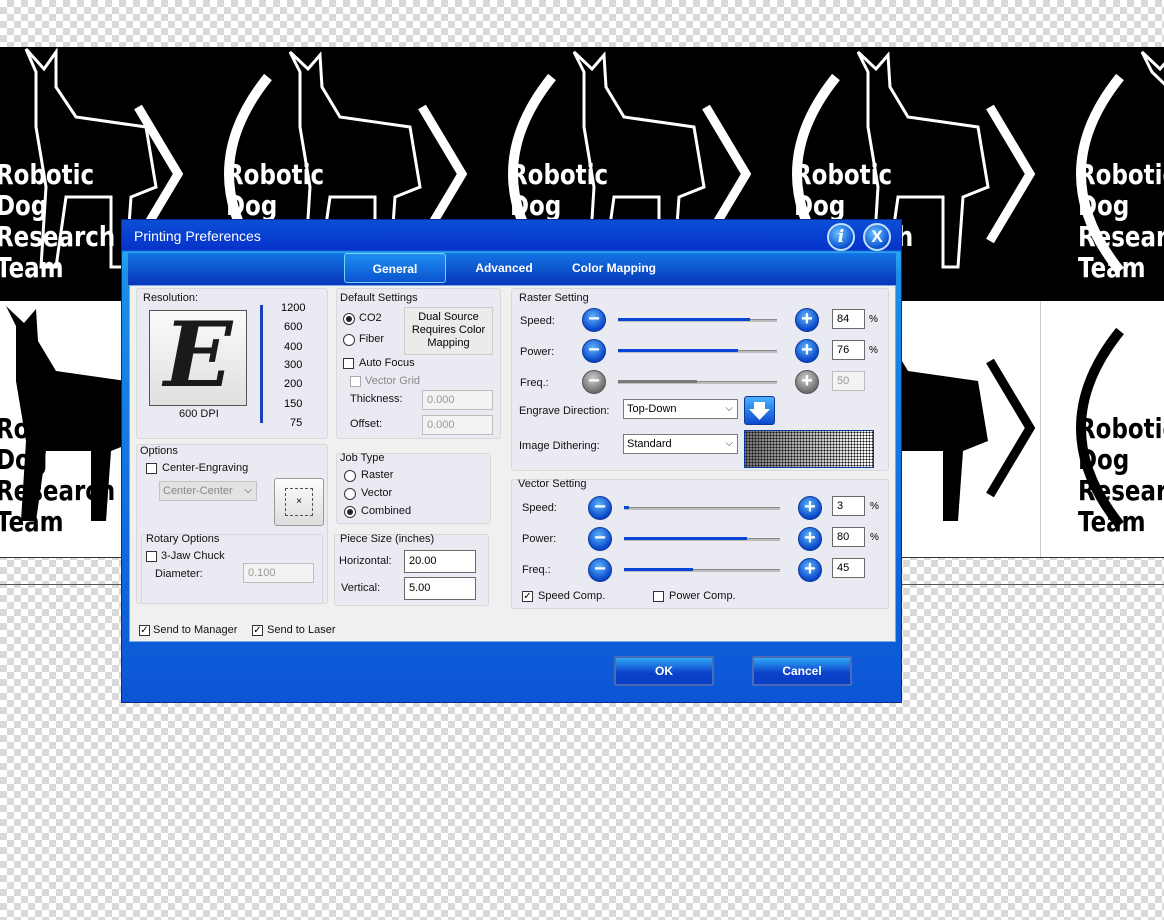  I want to click on raster-speed-input: 84, so click(848, 319).